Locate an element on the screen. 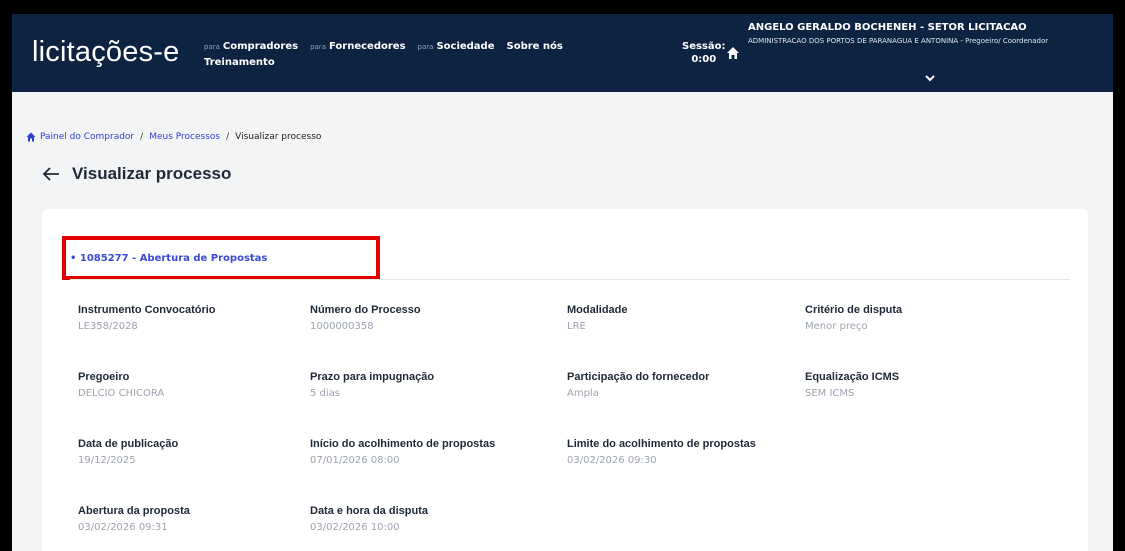  field-label: Participação do fornecedor is located at coordinates (638, 377).